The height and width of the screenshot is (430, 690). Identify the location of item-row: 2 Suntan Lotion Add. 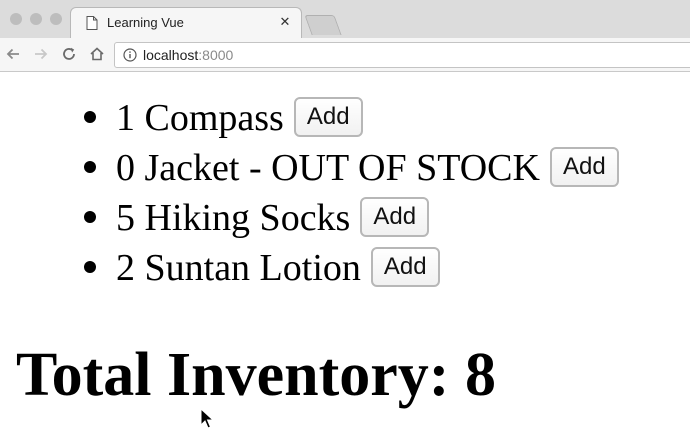
(278, 268).